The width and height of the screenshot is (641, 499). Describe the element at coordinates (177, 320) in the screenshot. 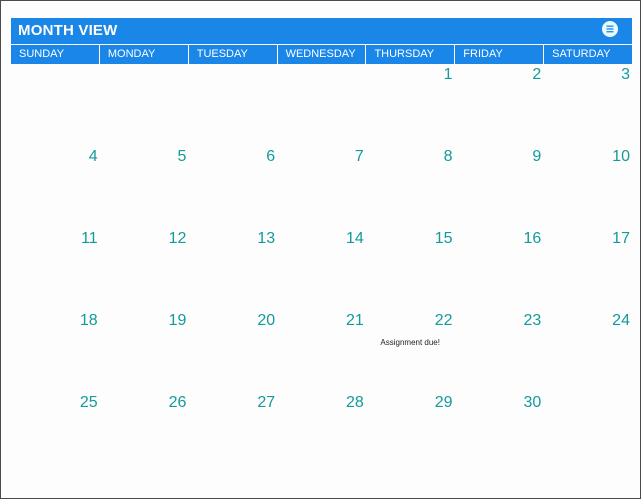

I see `day-number: 19` at that location.